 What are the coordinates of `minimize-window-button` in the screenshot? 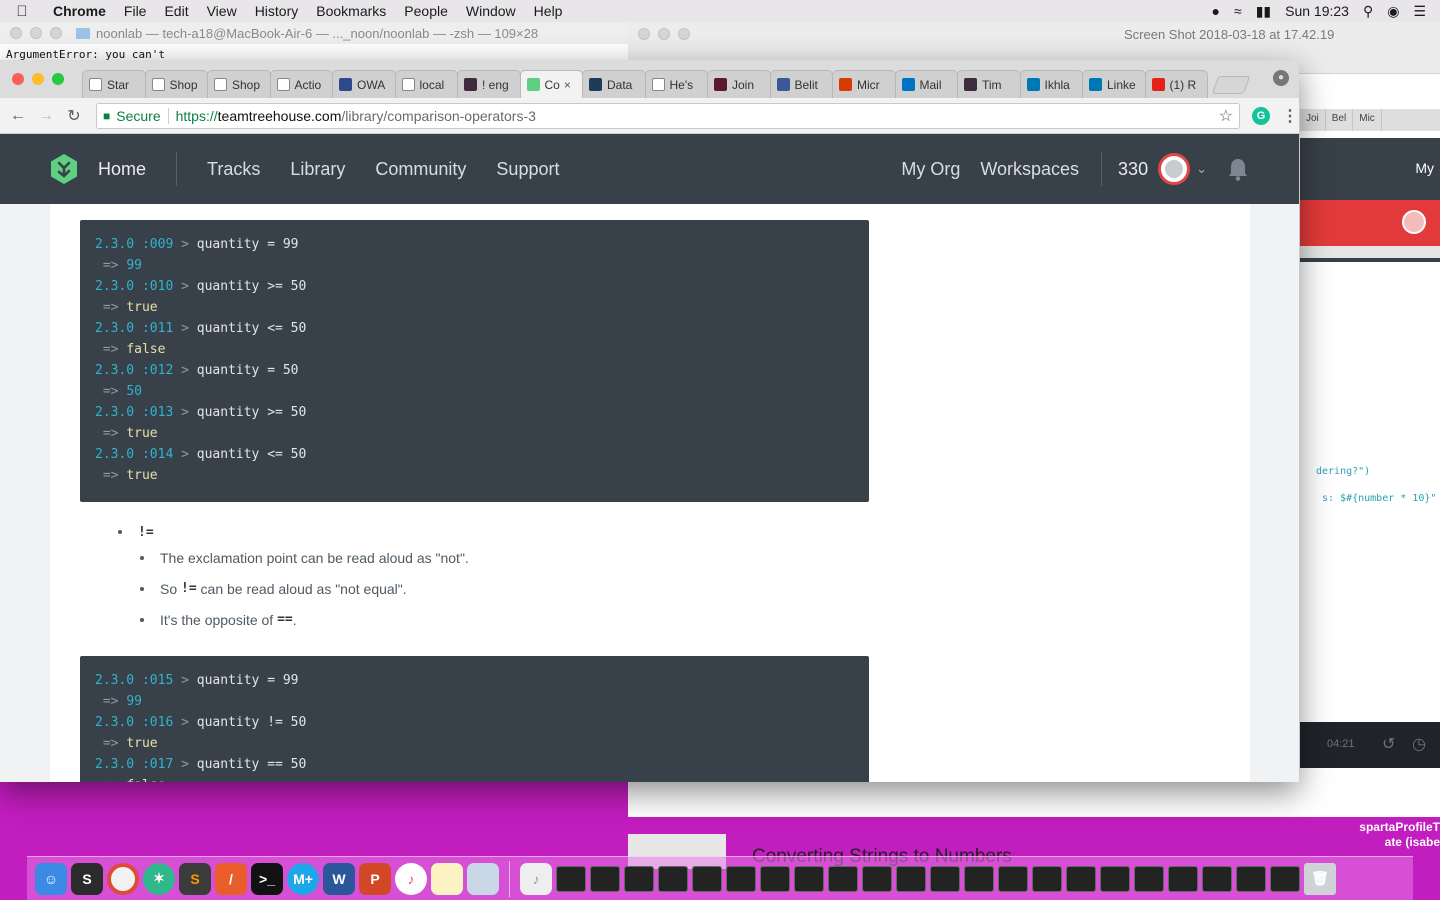 It's located at (38, 79).